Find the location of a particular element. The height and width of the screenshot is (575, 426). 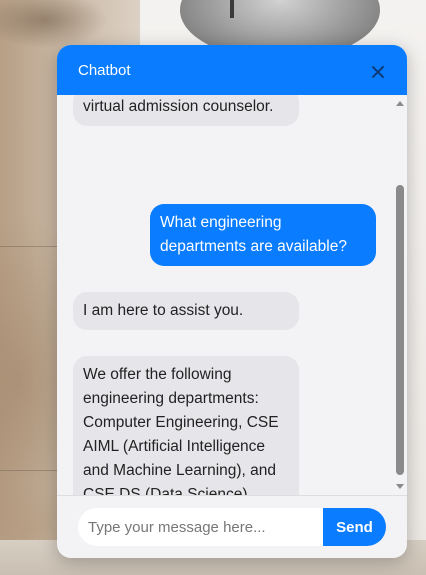

bot-message: I am here to assist you. is located at coordinates (186, 311).